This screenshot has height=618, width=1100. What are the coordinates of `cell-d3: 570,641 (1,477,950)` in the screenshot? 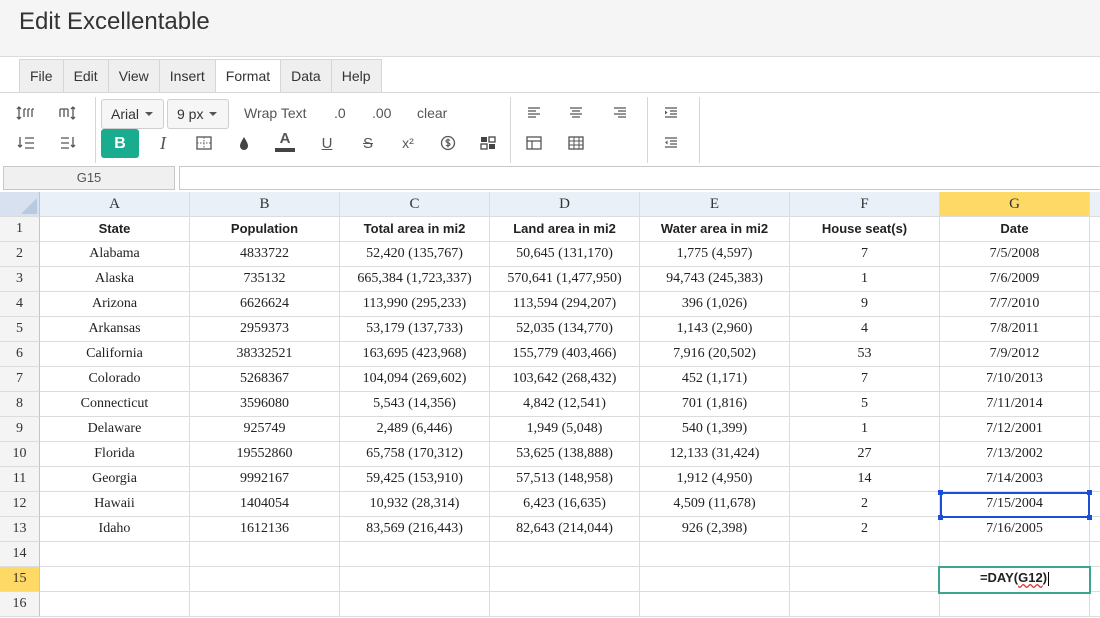 It's located at (565, 279).